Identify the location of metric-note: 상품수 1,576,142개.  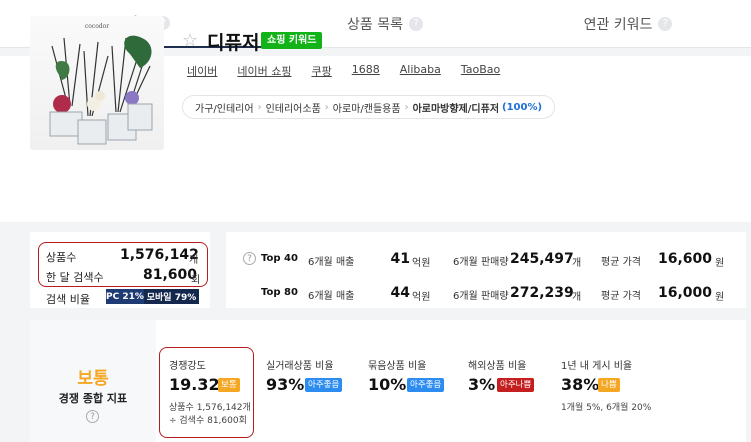
(210, 408).